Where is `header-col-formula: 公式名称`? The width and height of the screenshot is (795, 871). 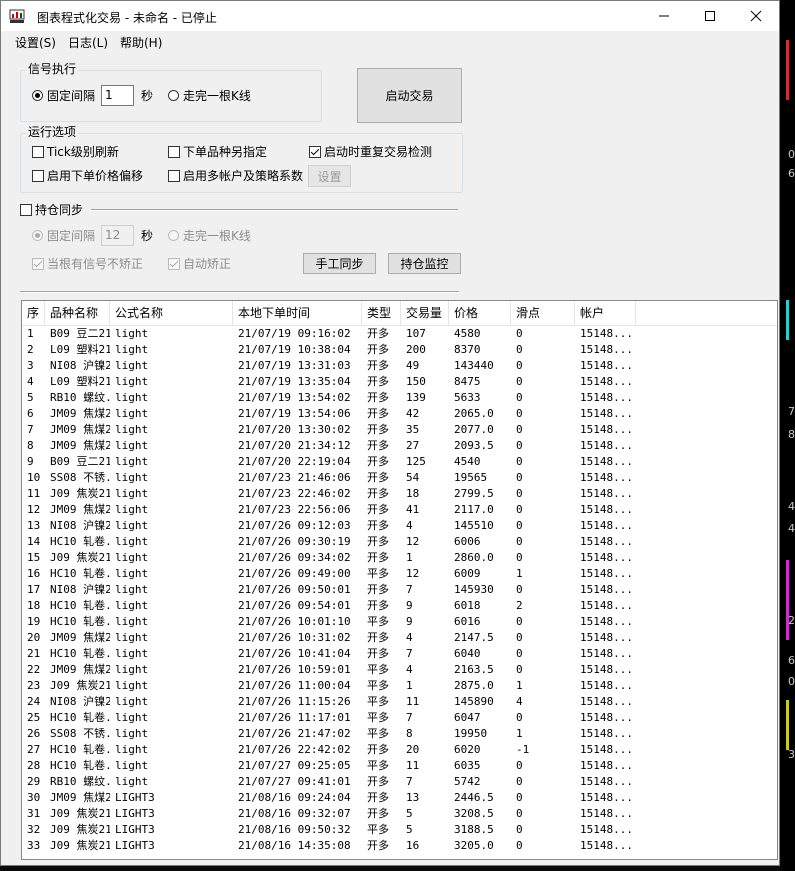 header-col-formula: 公式名称 is located at coordinates (171, 313).